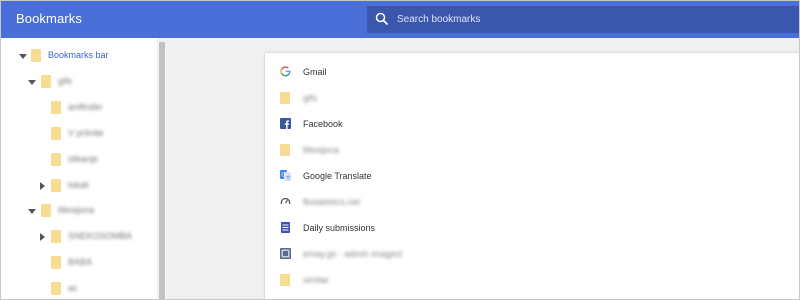  I want to click on sidebar-item: ac, so click(79, 289).